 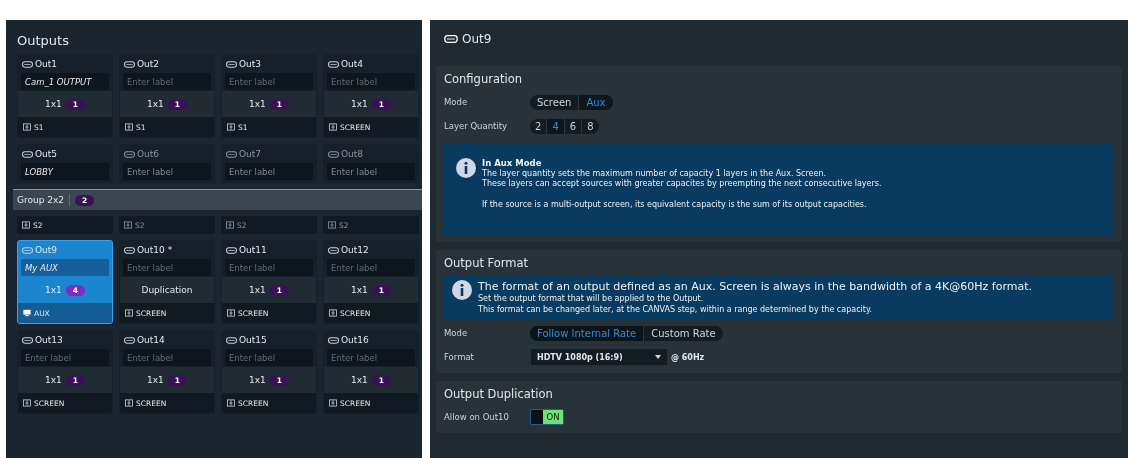 What do you see at coordinates (65, 171) in the screenshot?
I see `label-field: LOBBY` at bounding box center [65, 171].